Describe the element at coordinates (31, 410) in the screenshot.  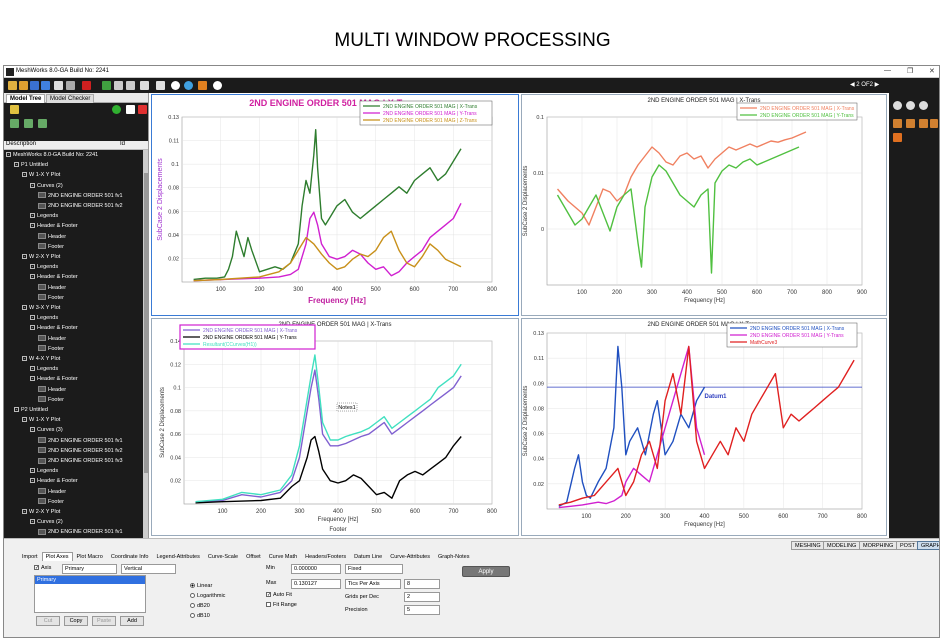
I see `tree-node: - P2 Untitled` at that location.